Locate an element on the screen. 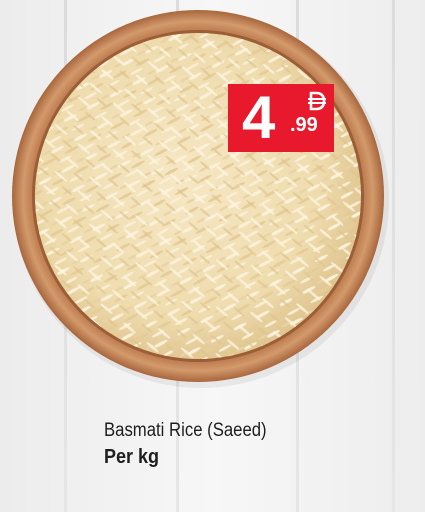 The height and width of the screenshot is (512, 425). product-name: Basmati Rice (Saeed) is located at coordinates (185, 430).